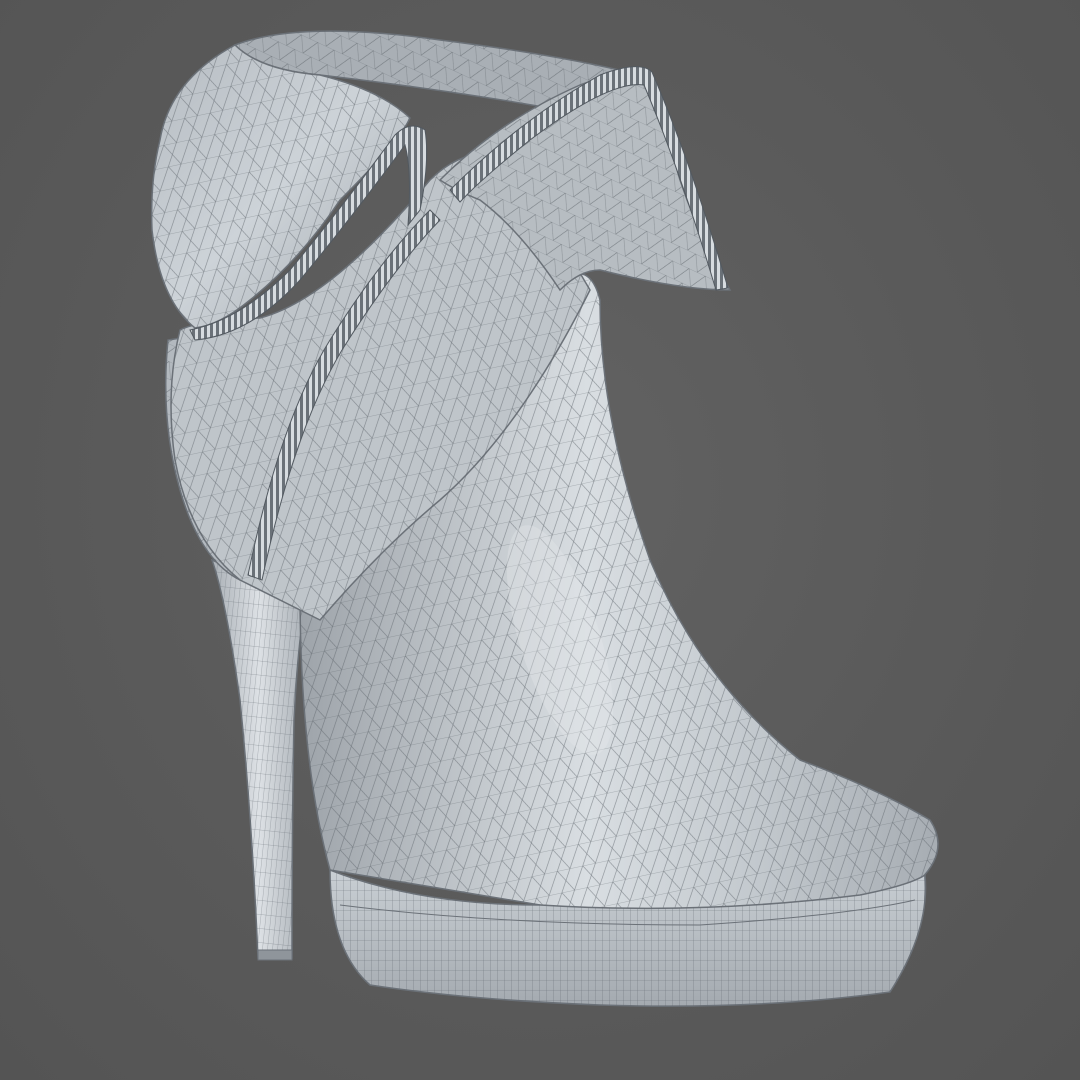 The image size is (1080, 1080). Describe the element at coordinates (258, 758) in the screenshot. I see `stiletto-heel` at that location.